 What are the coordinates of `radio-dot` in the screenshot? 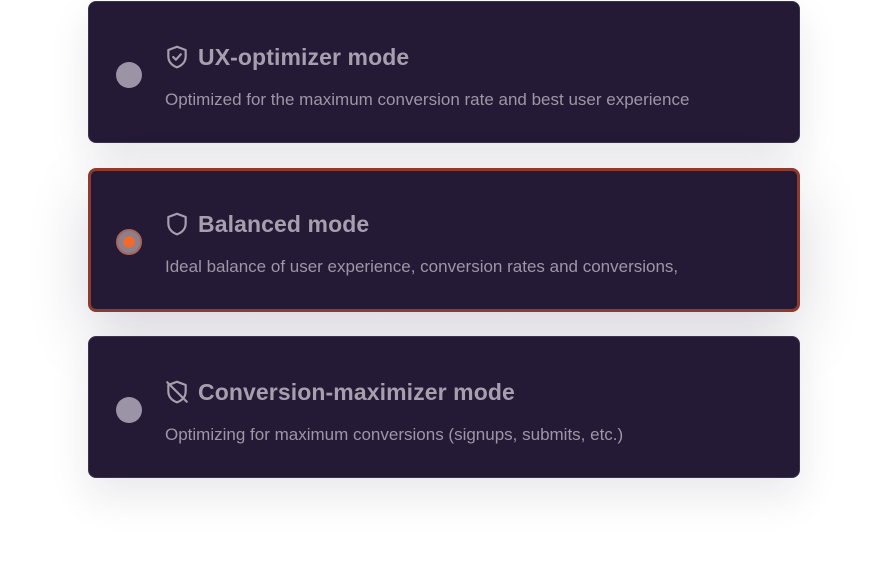 It's located at (129, 242).